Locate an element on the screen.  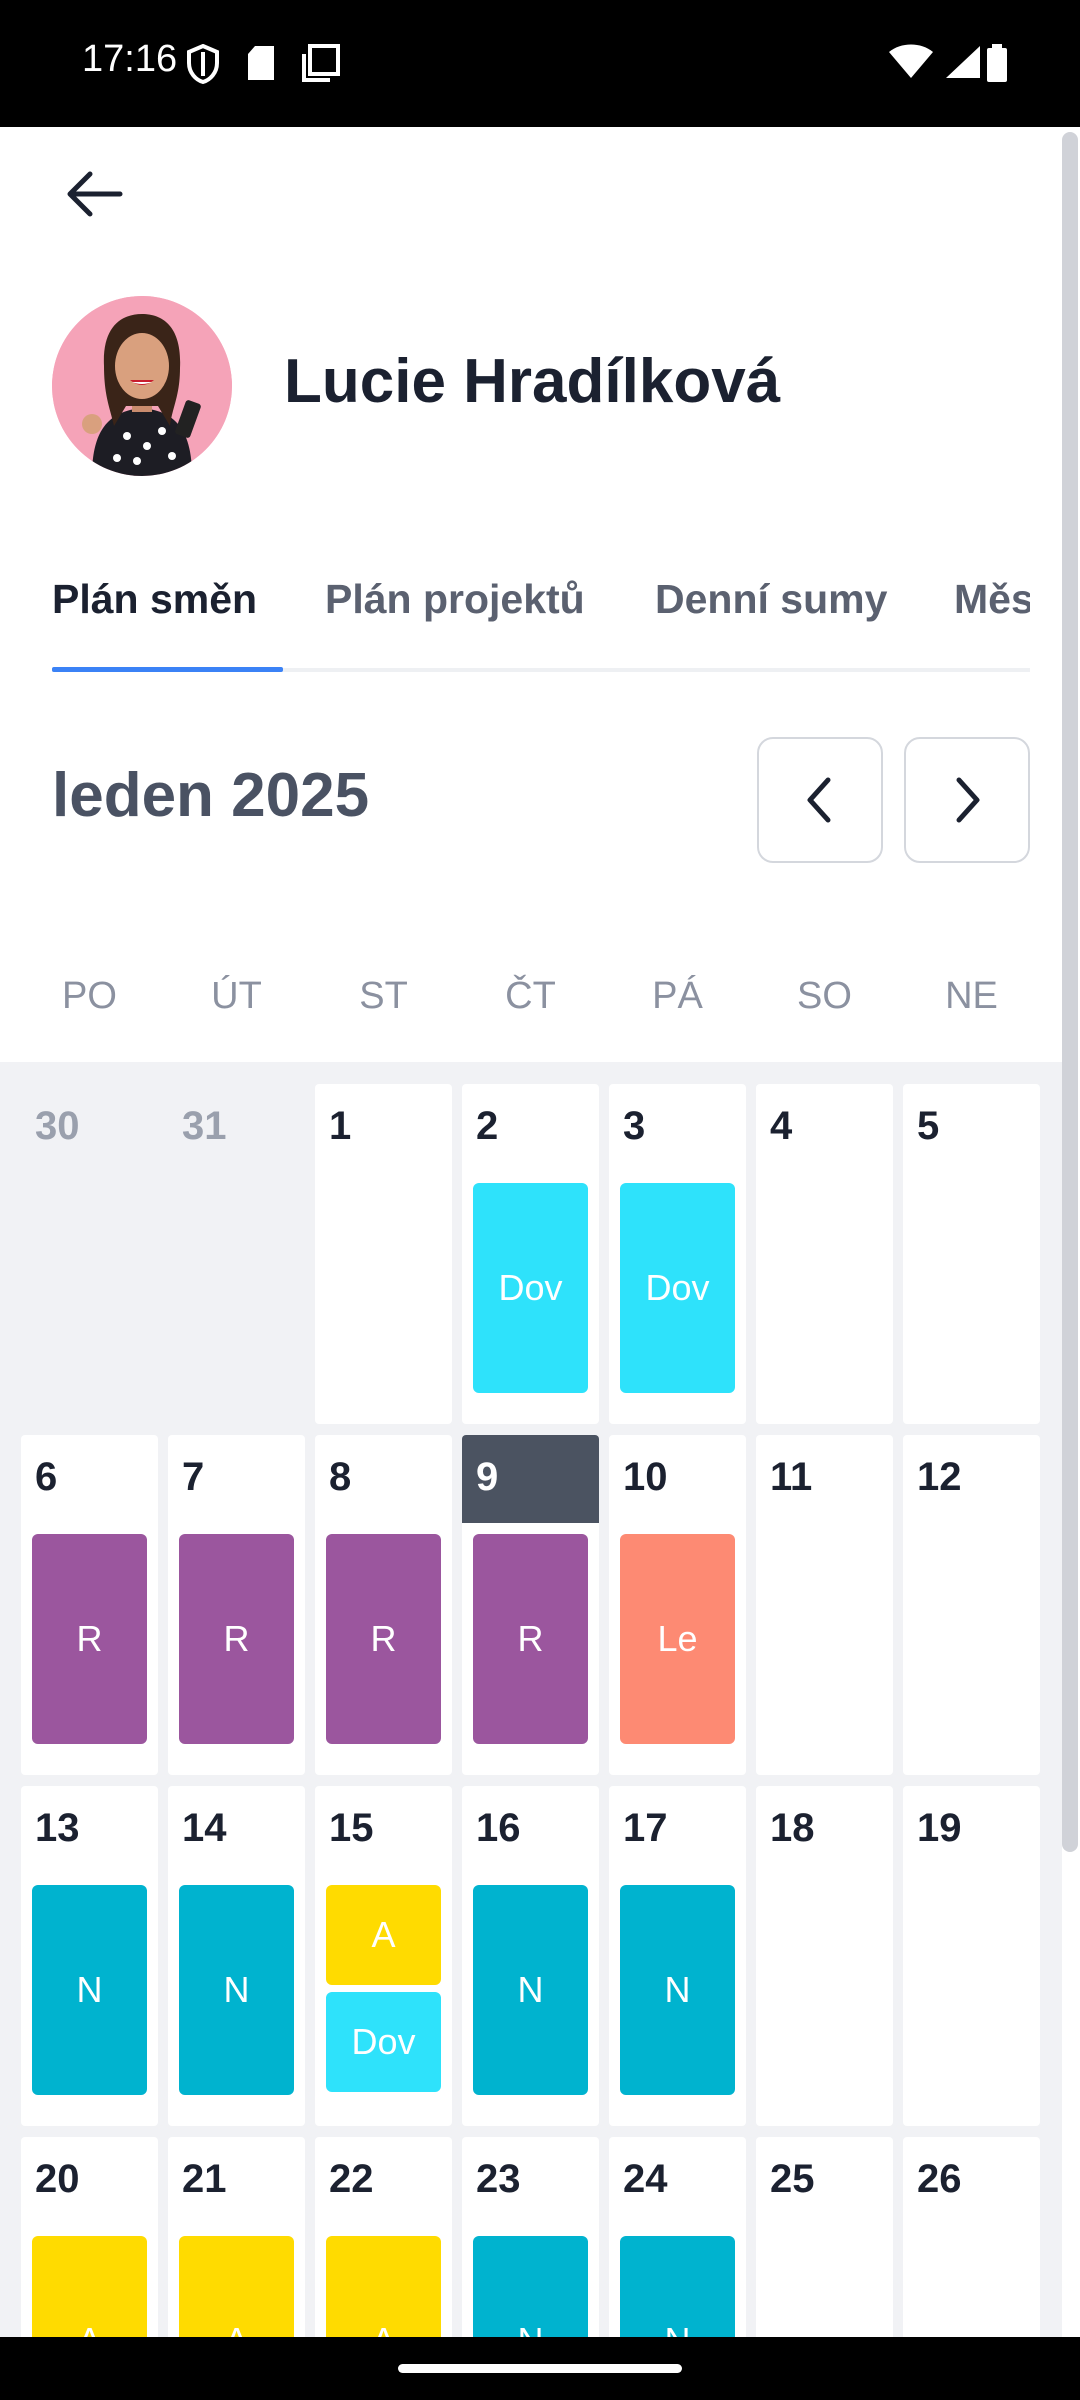
calendar-day-cell: 14 N is located at coordinates (236, 1956).